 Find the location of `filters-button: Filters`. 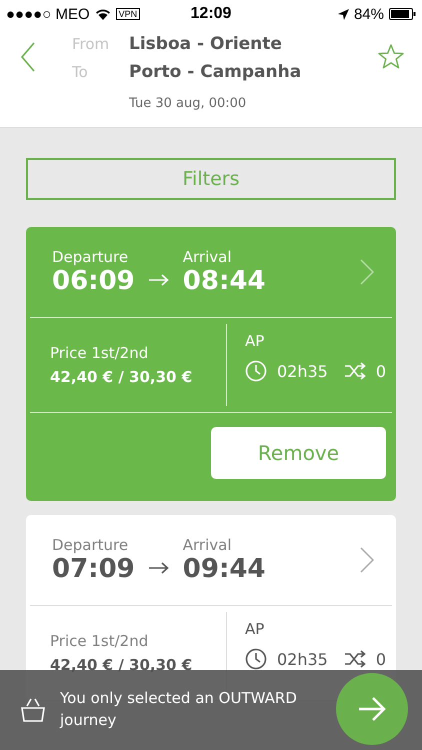

filters-button: Filters is located at coordinates (211, 179).